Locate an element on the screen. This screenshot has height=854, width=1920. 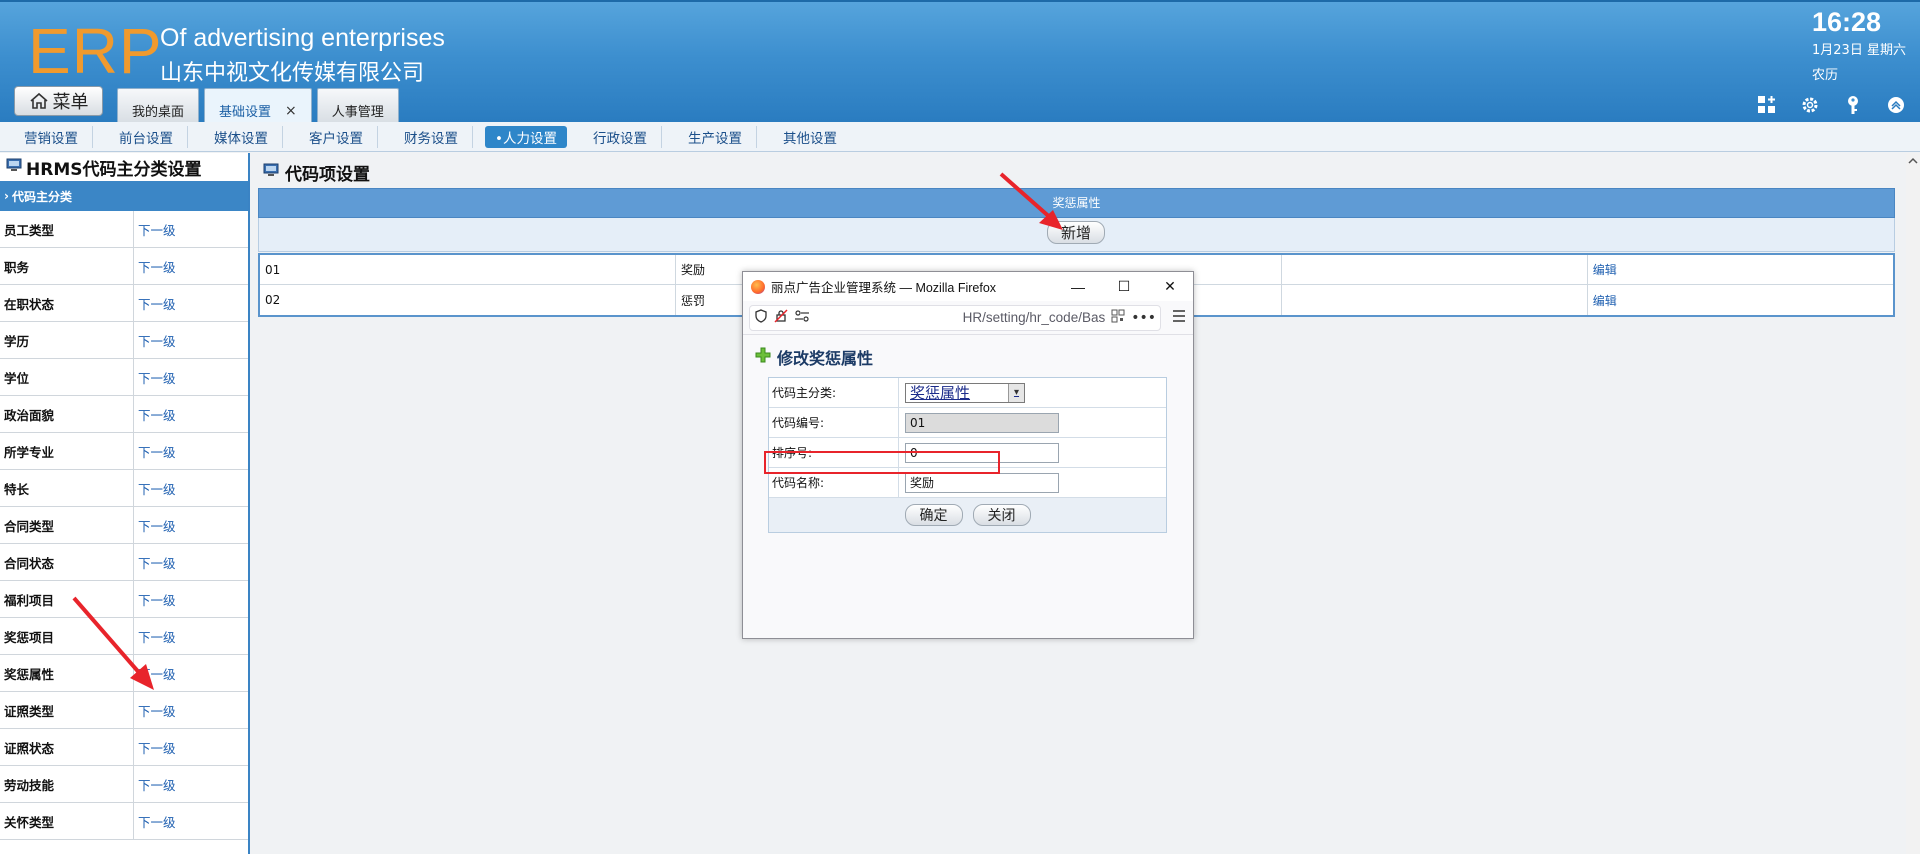
category-row: 在职状态 下一级 is located at coordinates (124, 303).